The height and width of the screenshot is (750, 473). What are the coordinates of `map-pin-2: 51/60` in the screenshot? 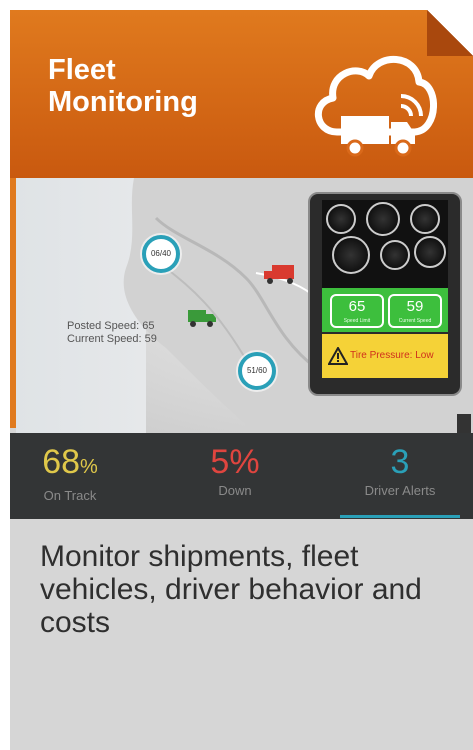 It's located at (257, 371).